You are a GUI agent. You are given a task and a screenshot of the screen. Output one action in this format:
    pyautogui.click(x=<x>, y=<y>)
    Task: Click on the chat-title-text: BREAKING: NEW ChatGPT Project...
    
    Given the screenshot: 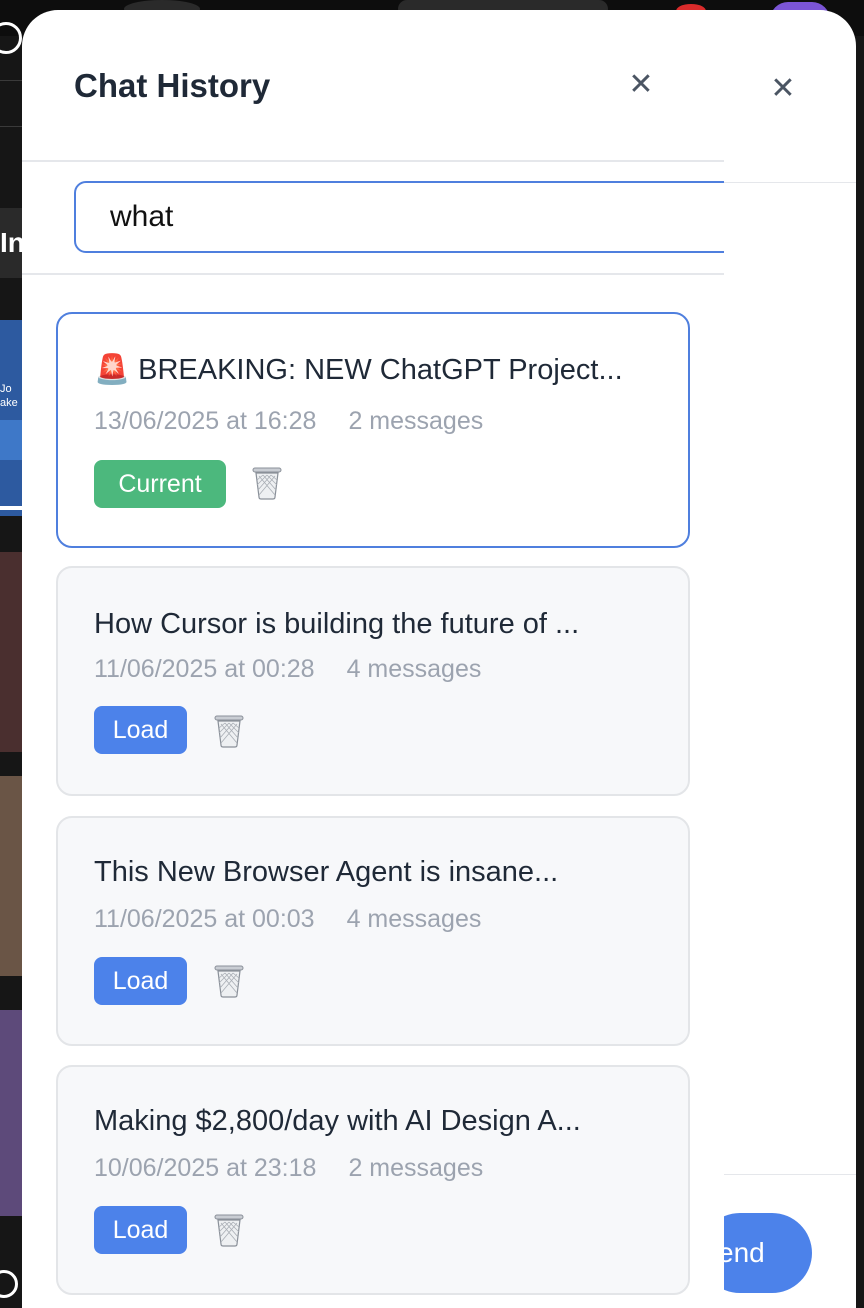 What is the action you would take?
    pyautogui.click(x=380, y=370)
    